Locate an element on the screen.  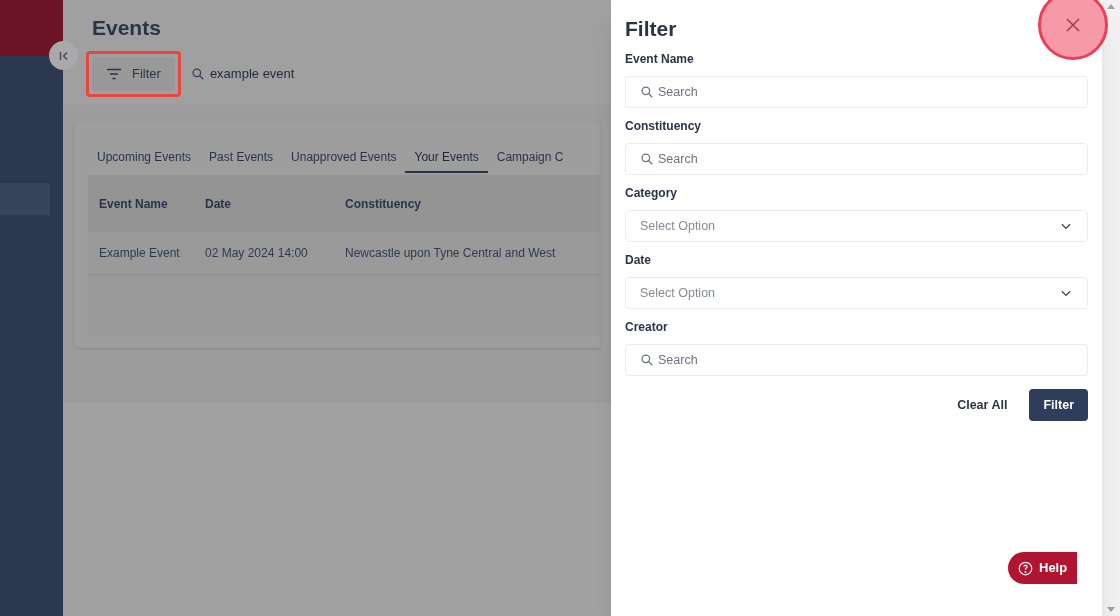
close-button is located at coordinates (1073, 30).